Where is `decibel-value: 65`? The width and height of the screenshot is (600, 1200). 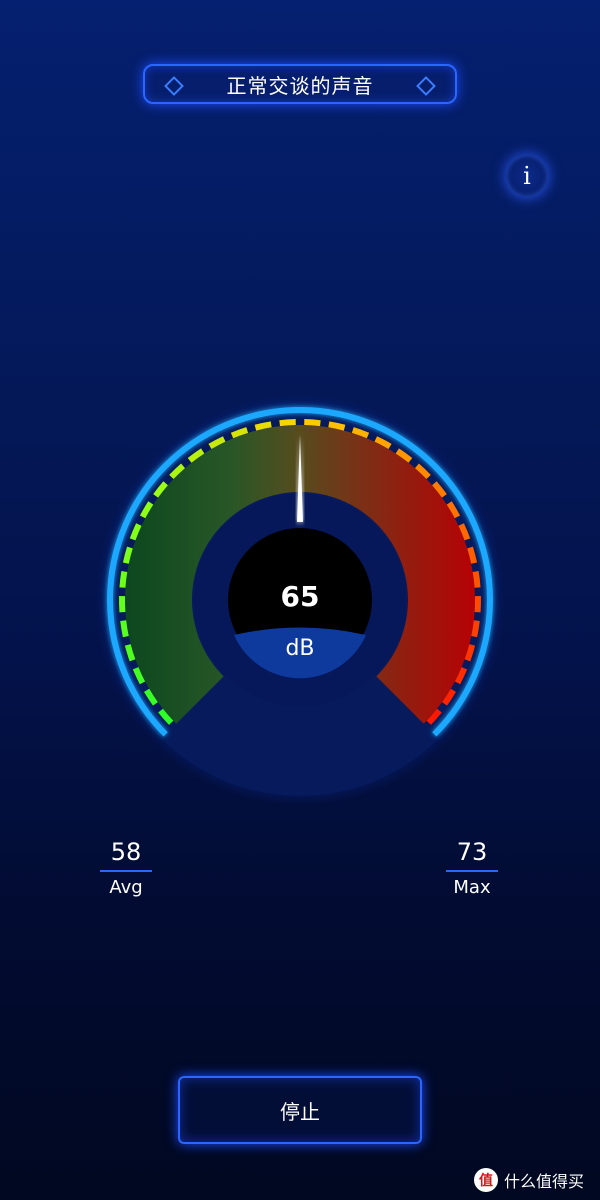
decibel-value: 65 is located at coordinates (300, 596).